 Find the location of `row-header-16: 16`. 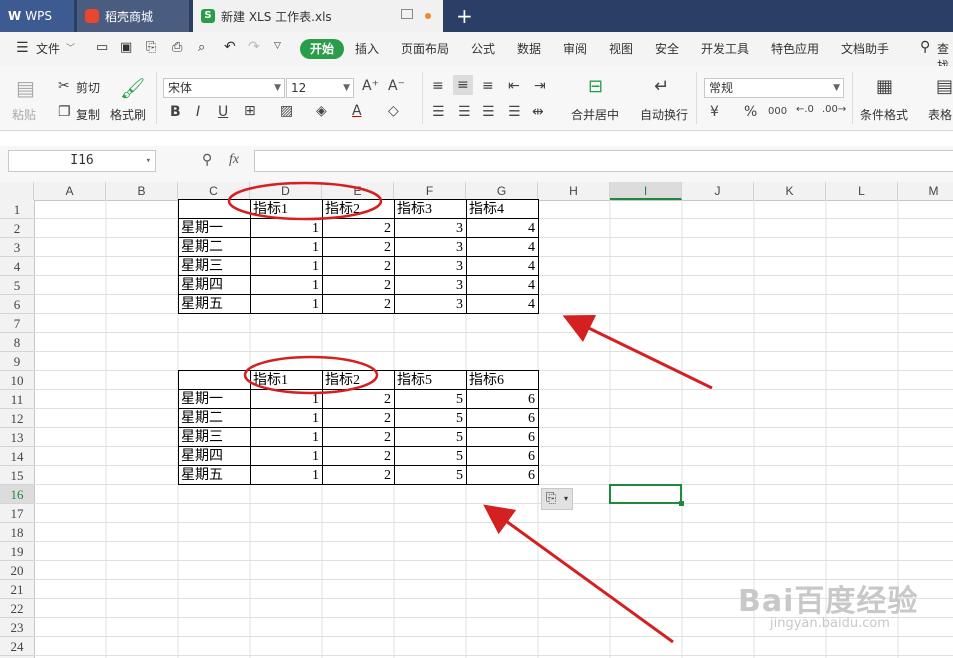

row-header-16: 16 is located at coordinates (17, 494).